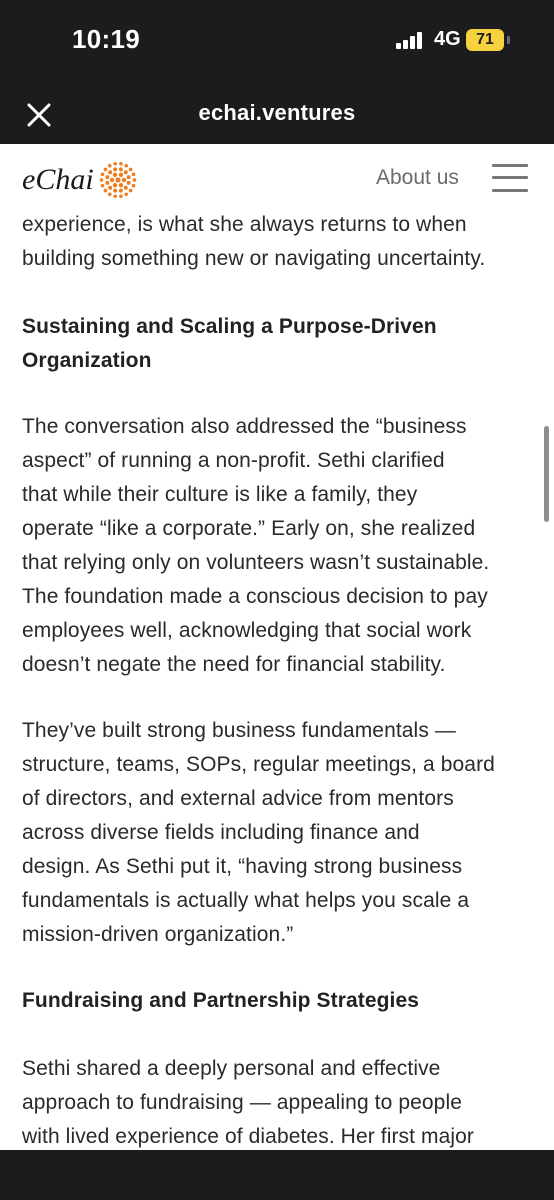  I want to click on section-heading-fundraising: Fundraising and Partnership Strategies, so click(221, 1000).